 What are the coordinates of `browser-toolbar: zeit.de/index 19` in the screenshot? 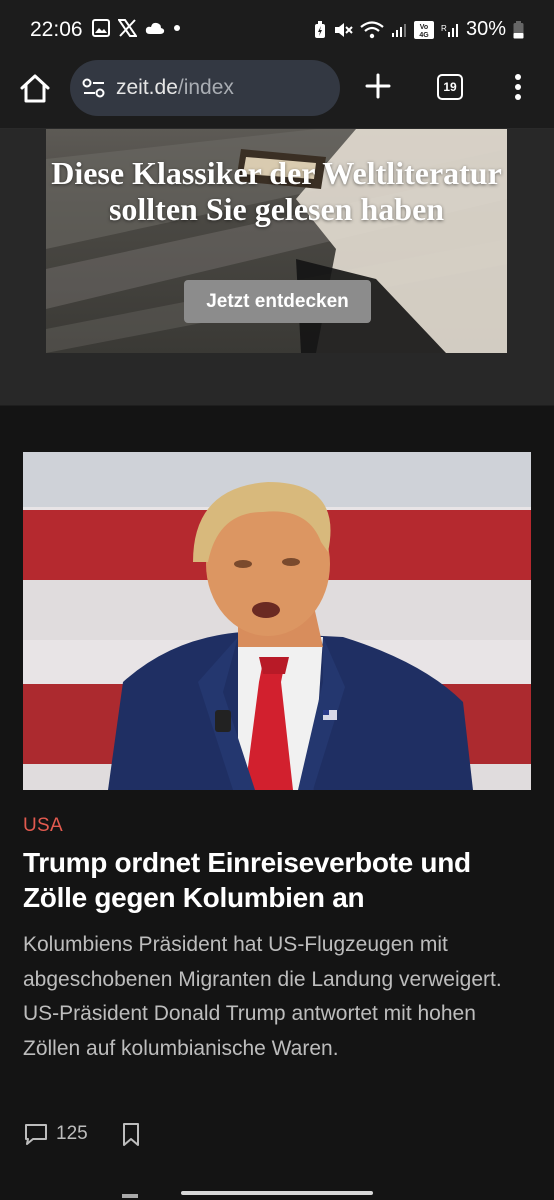 It's located at (277, 93).